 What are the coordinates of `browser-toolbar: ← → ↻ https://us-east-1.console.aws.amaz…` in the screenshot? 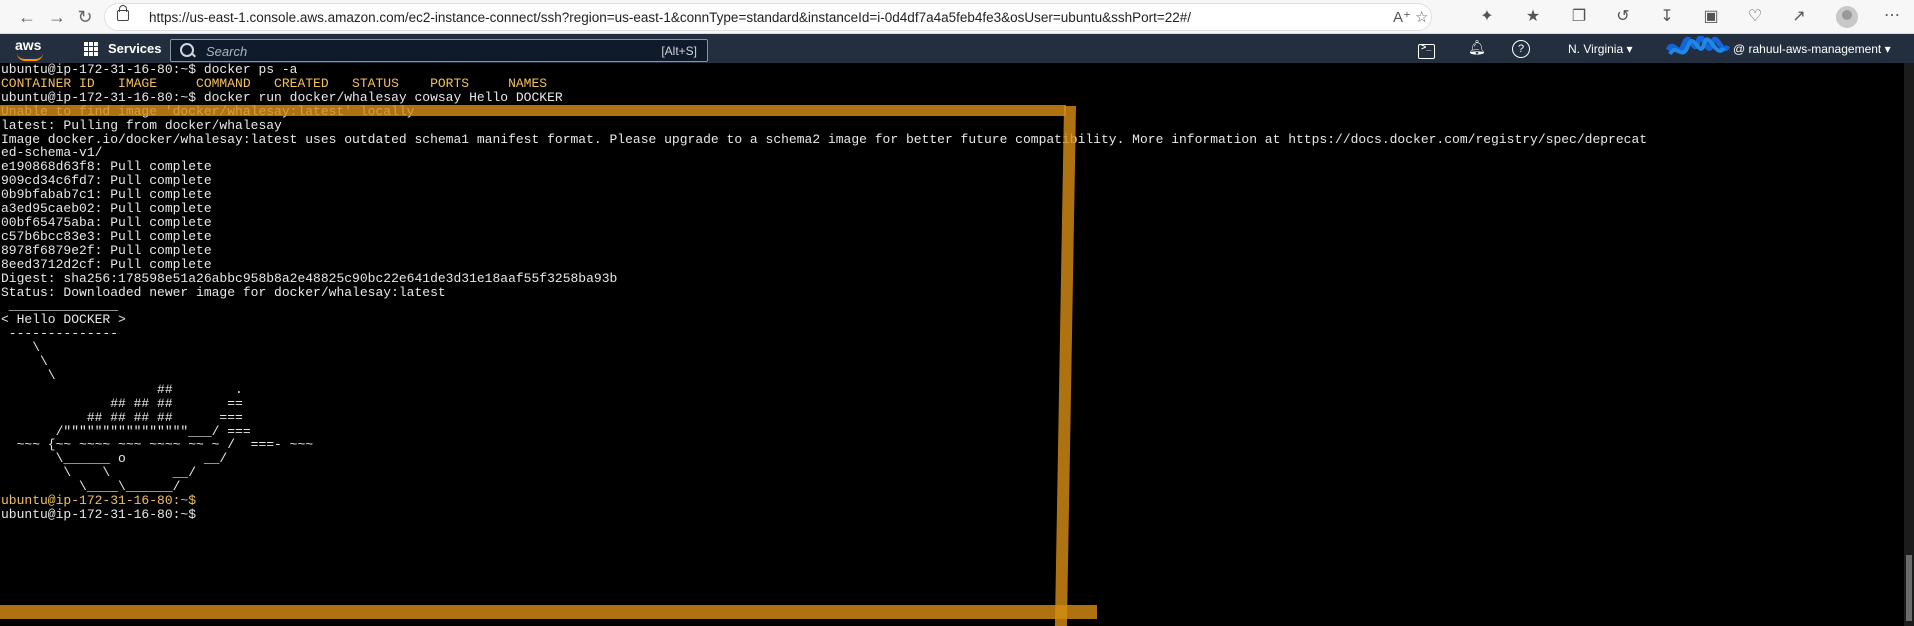 It's located at (957, 17).